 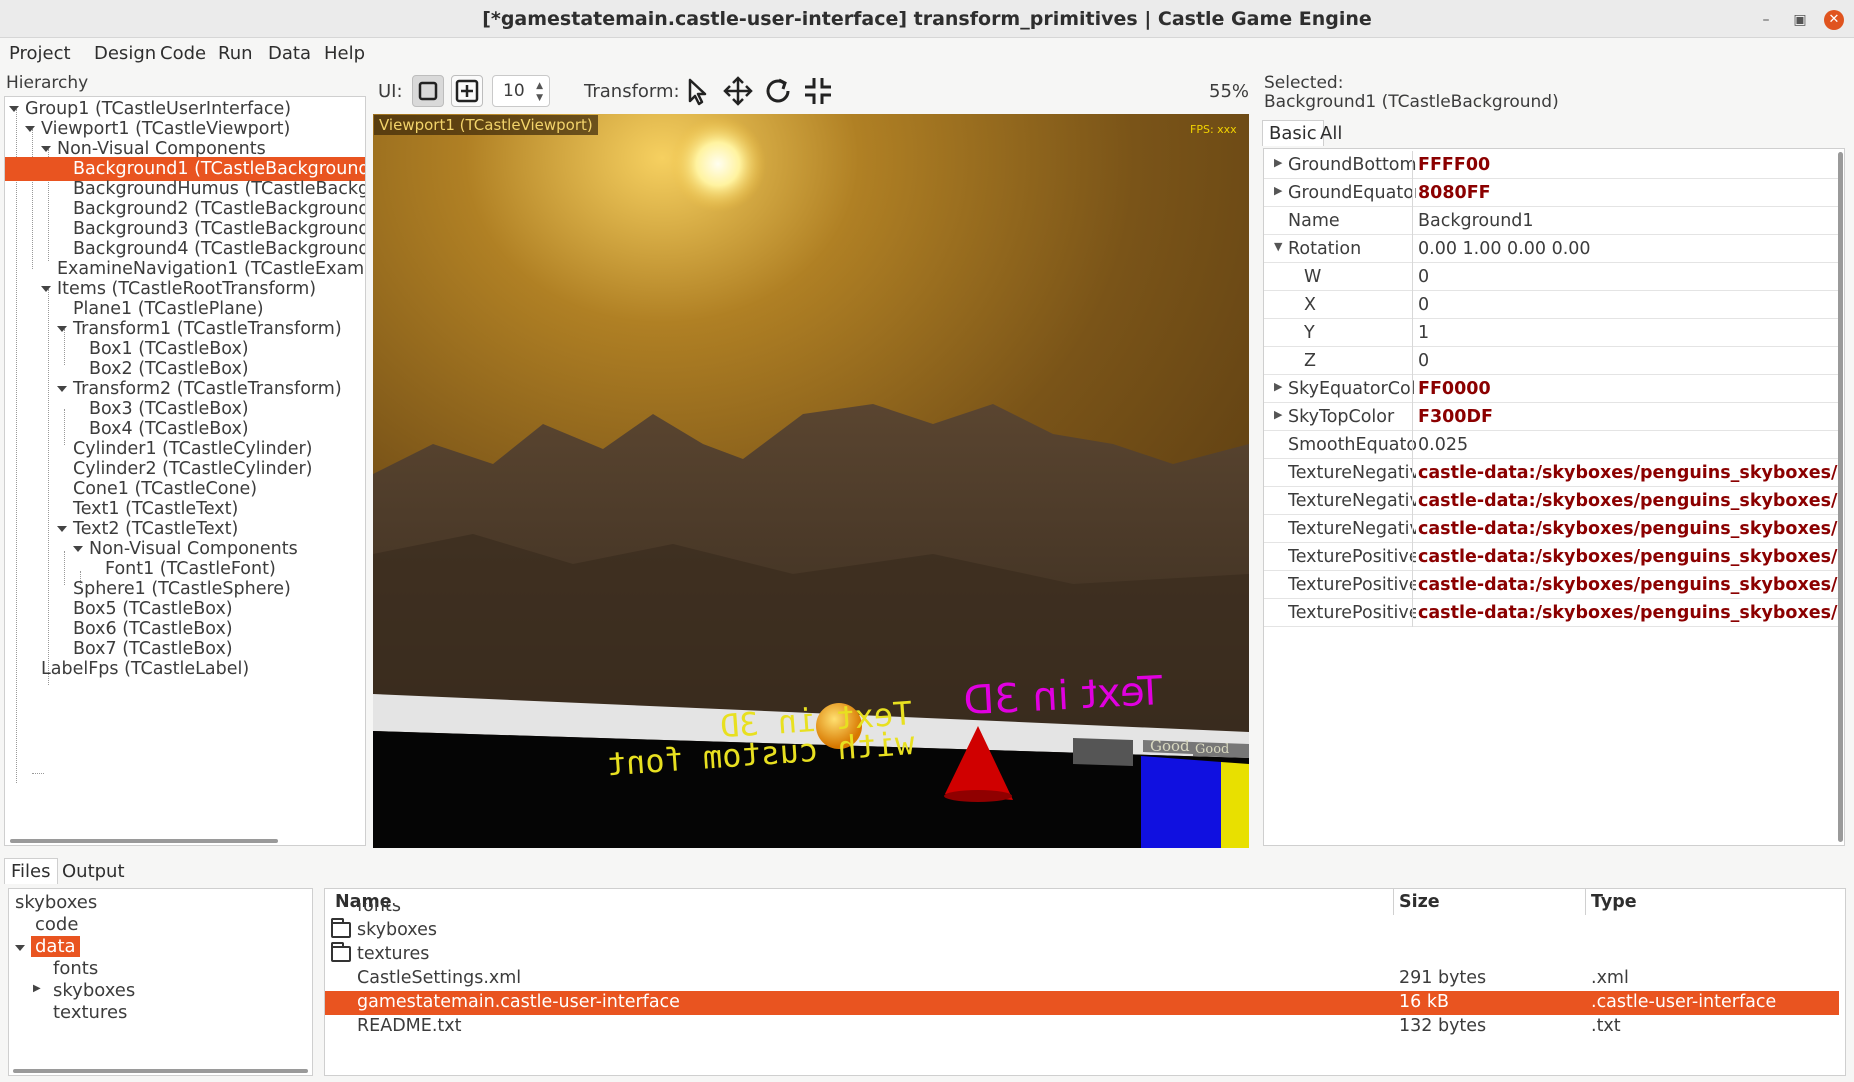 What do you see at coordinates (1212, 749) in the screenshot?
I see `viewport-sign-label-2: Good` at bounding box center [1212, 749].